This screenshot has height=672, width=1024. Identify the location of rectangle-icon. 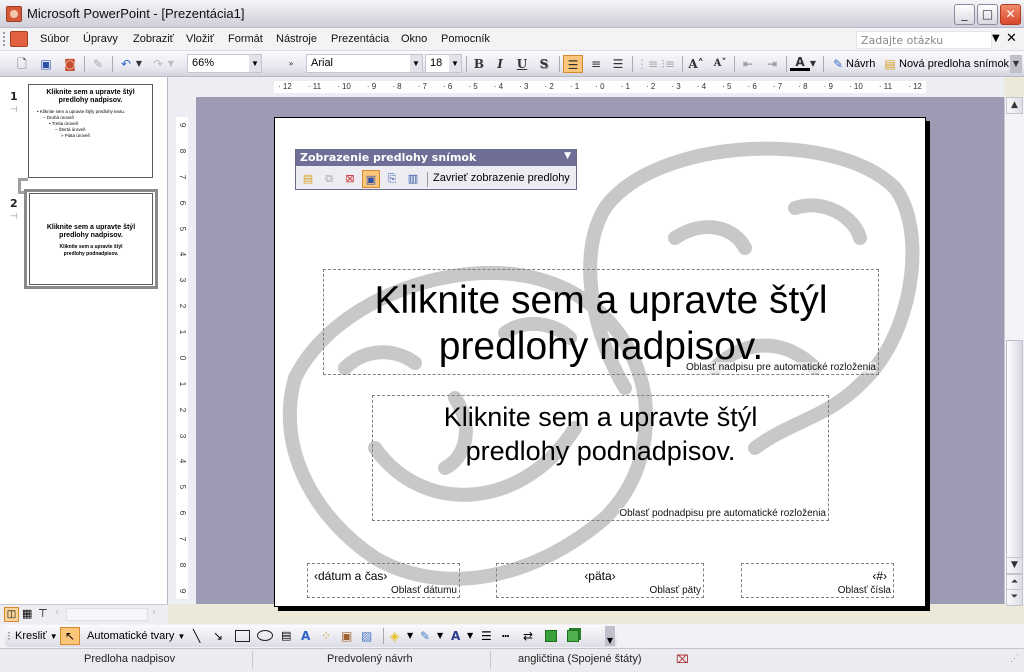
(242, 636).